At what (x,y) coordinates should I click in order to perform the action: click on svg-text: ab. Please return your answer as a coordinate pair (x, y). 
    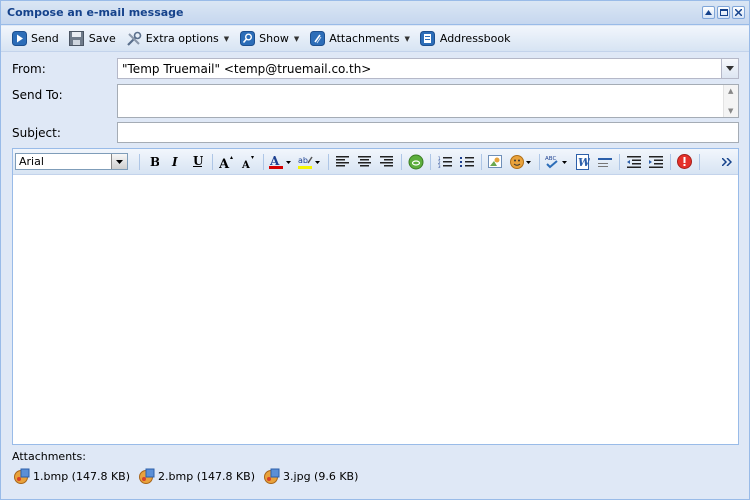
    Looking at the image, I should click on (303, 160).